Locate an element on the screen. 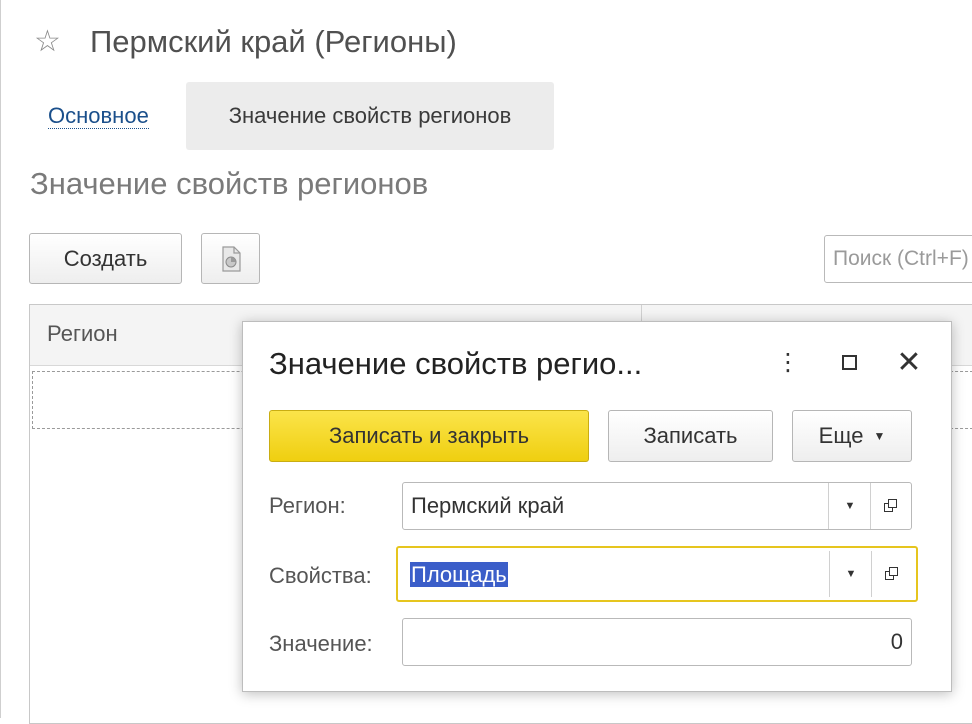 Image resolution: width=972 pixels, height=724 pixels. more-button: Еще ▼ is located at coordinates (852, 436).